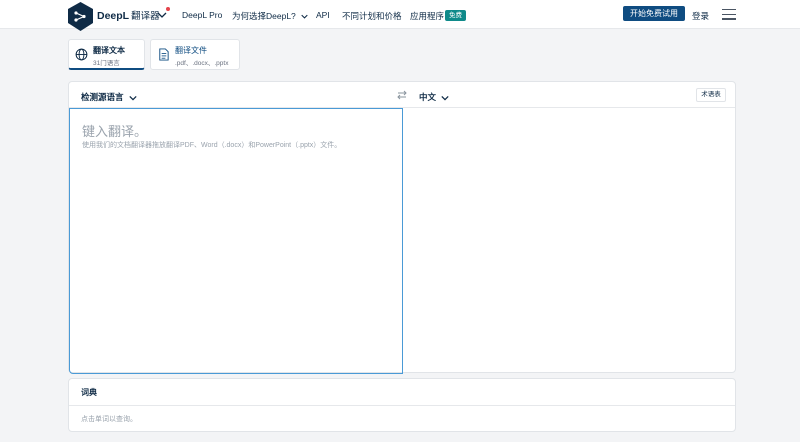 The image size is (800, 442). Describe the element at coordinates (428, 97) in the screenshot. I see `target-language-label: 中文` at that location.